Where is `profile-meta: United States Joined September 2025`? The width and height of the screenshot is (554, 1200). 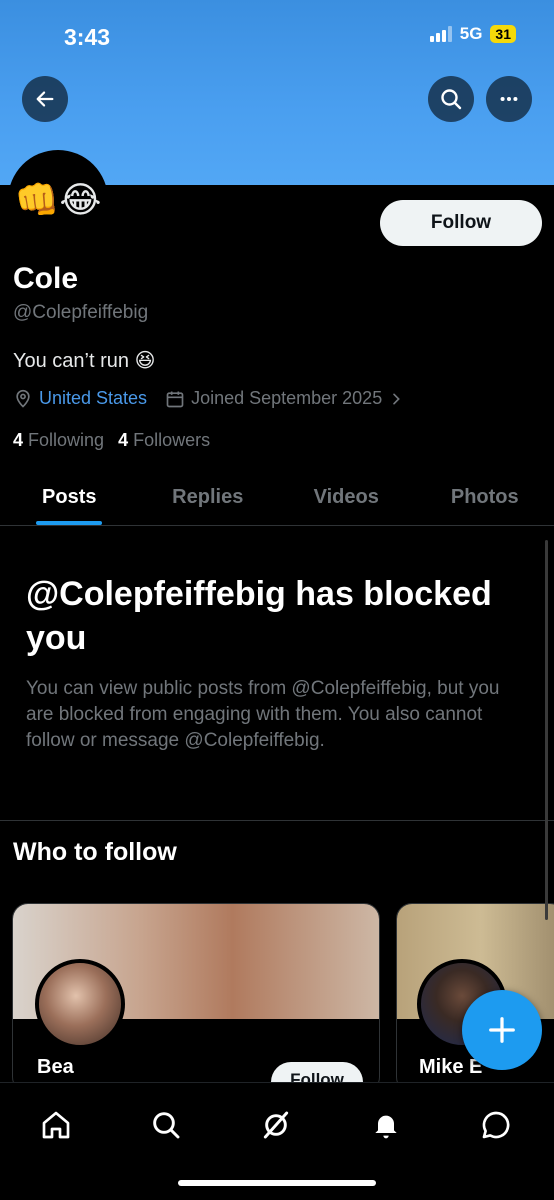 profile-meta: United States Joined September 2025 is located at coordinates (208, 398).